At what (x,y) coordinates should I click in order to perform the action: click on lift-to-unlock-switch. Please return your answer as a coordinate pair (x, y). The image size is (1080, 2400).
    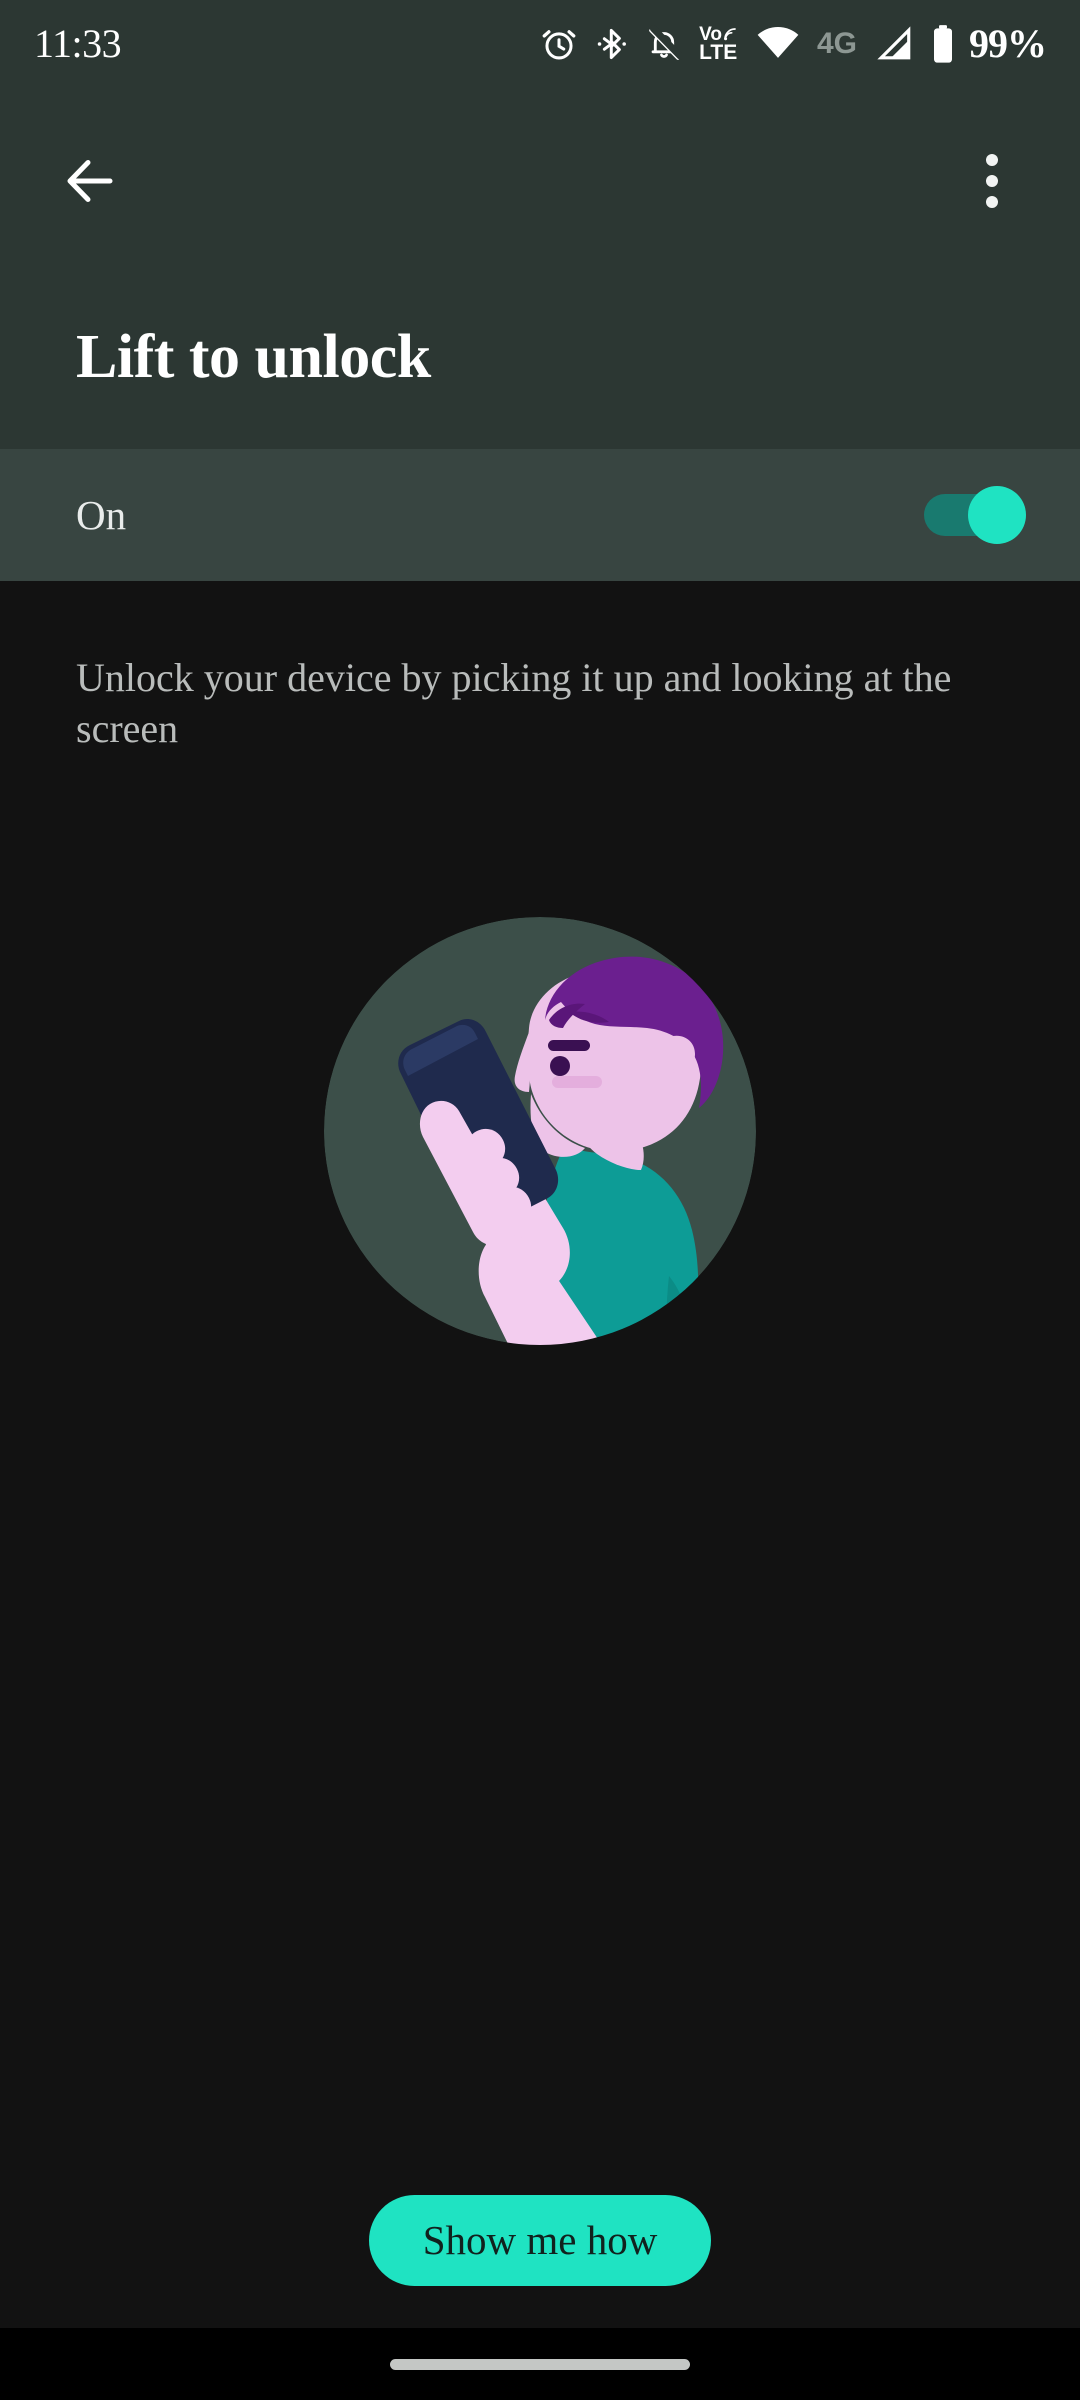
    Looking at the image, I should click on (975, 515).